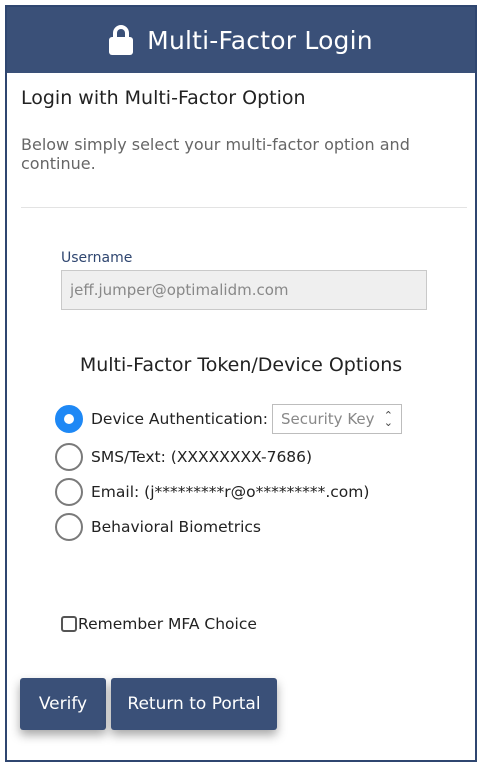  I want to click on username-label: Username, so click(97, 258).